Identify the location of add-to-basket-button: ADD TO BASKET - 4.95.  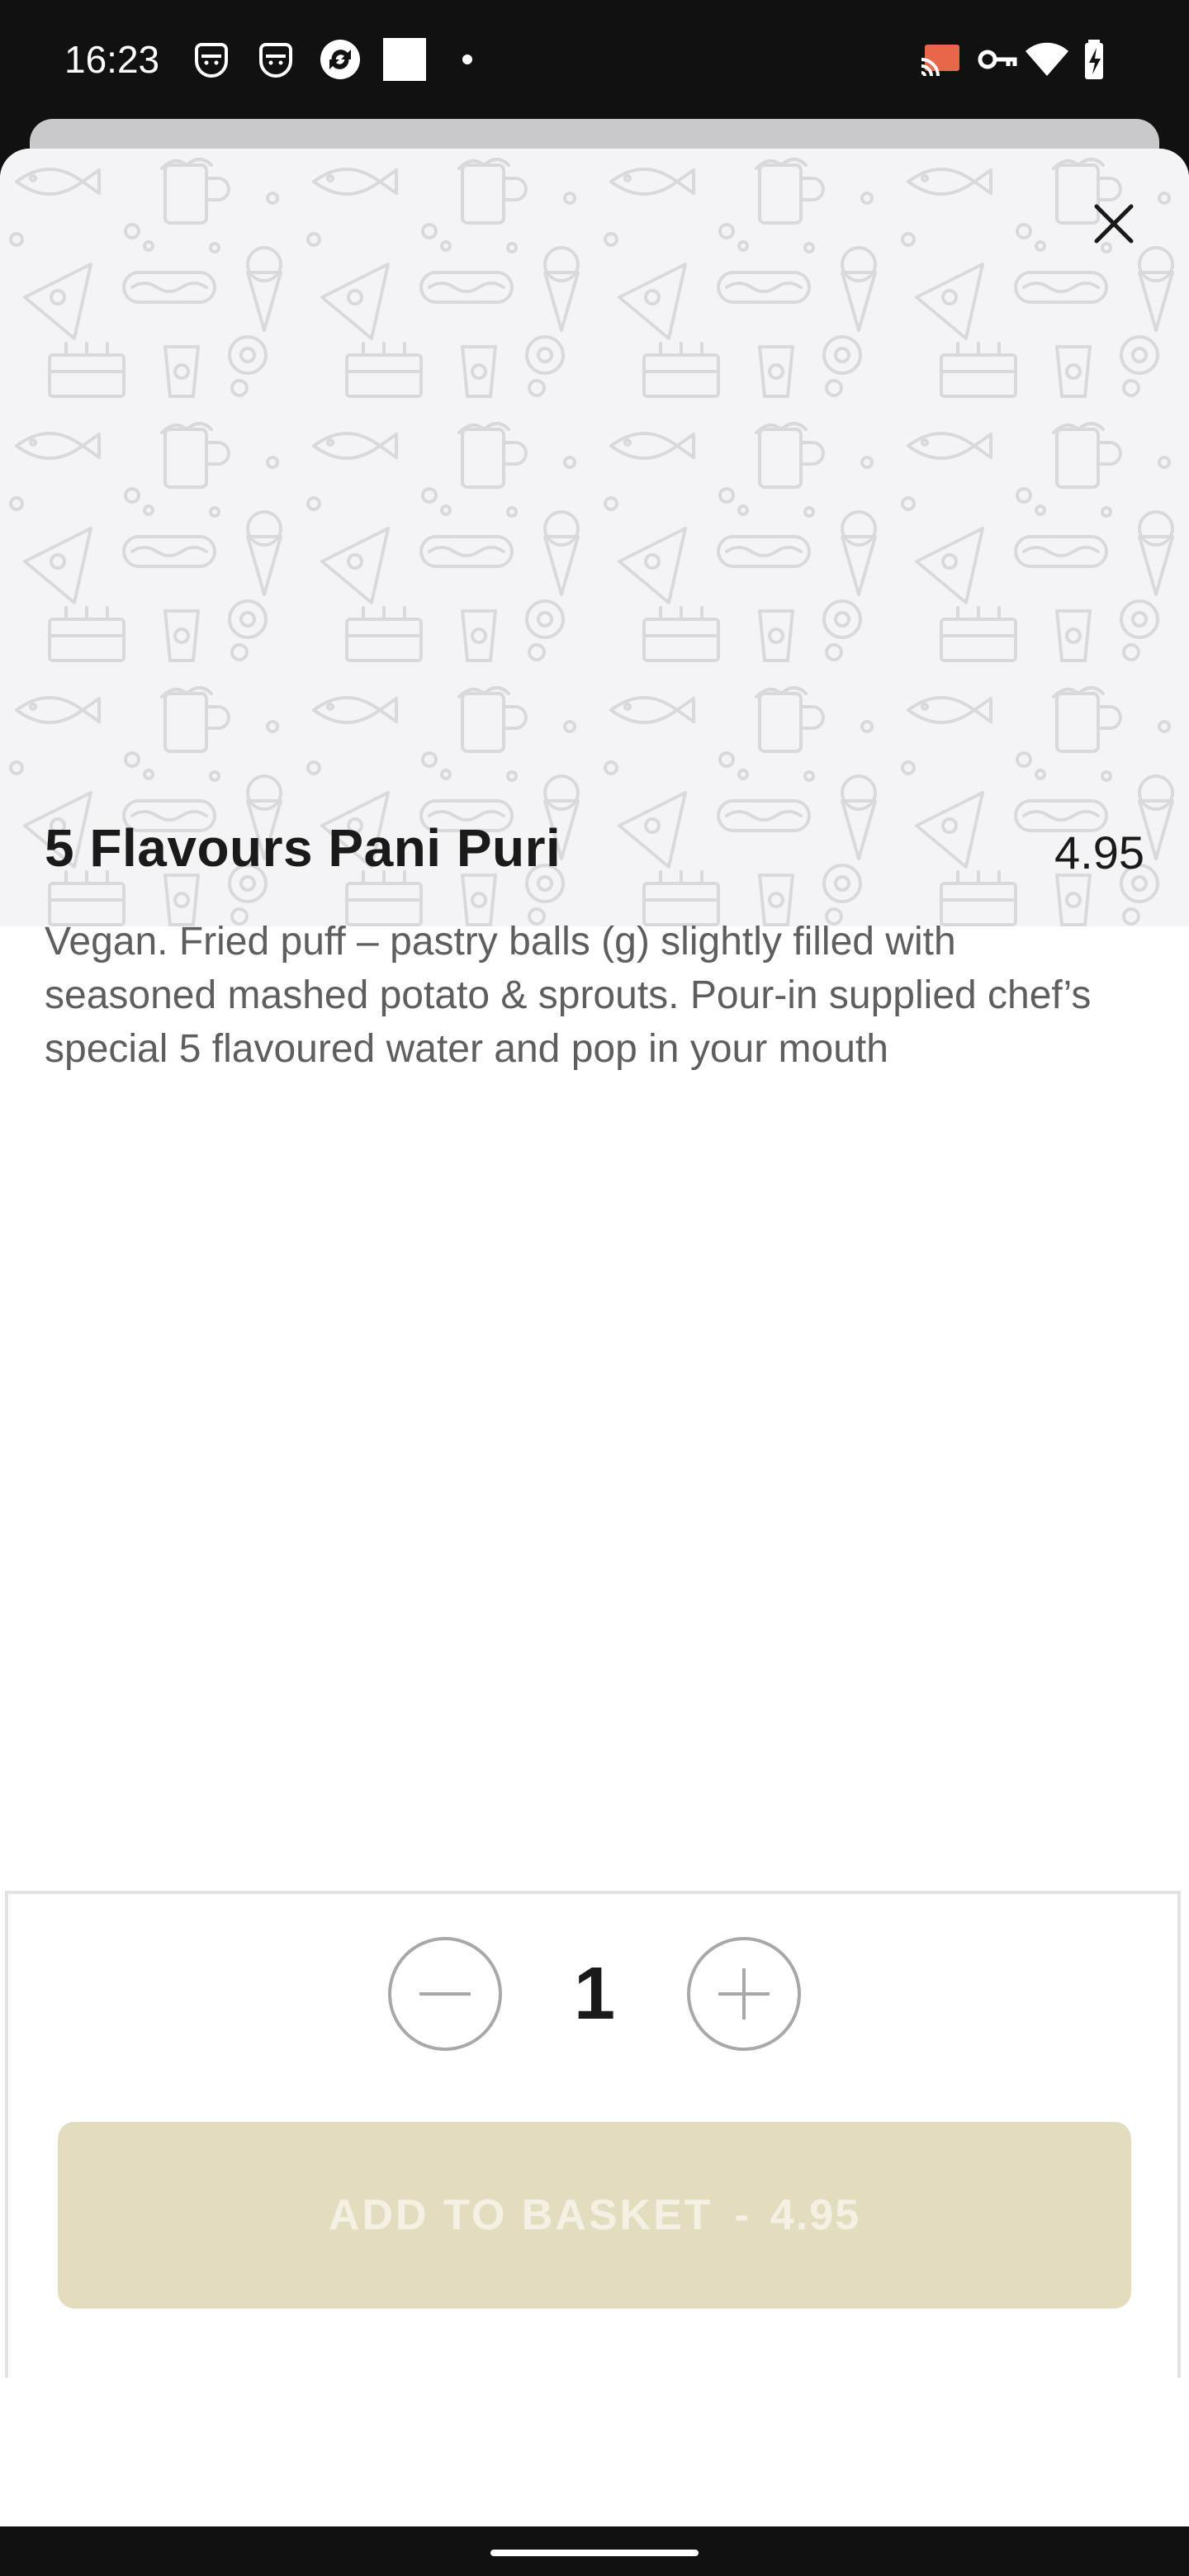
(594, 2215).